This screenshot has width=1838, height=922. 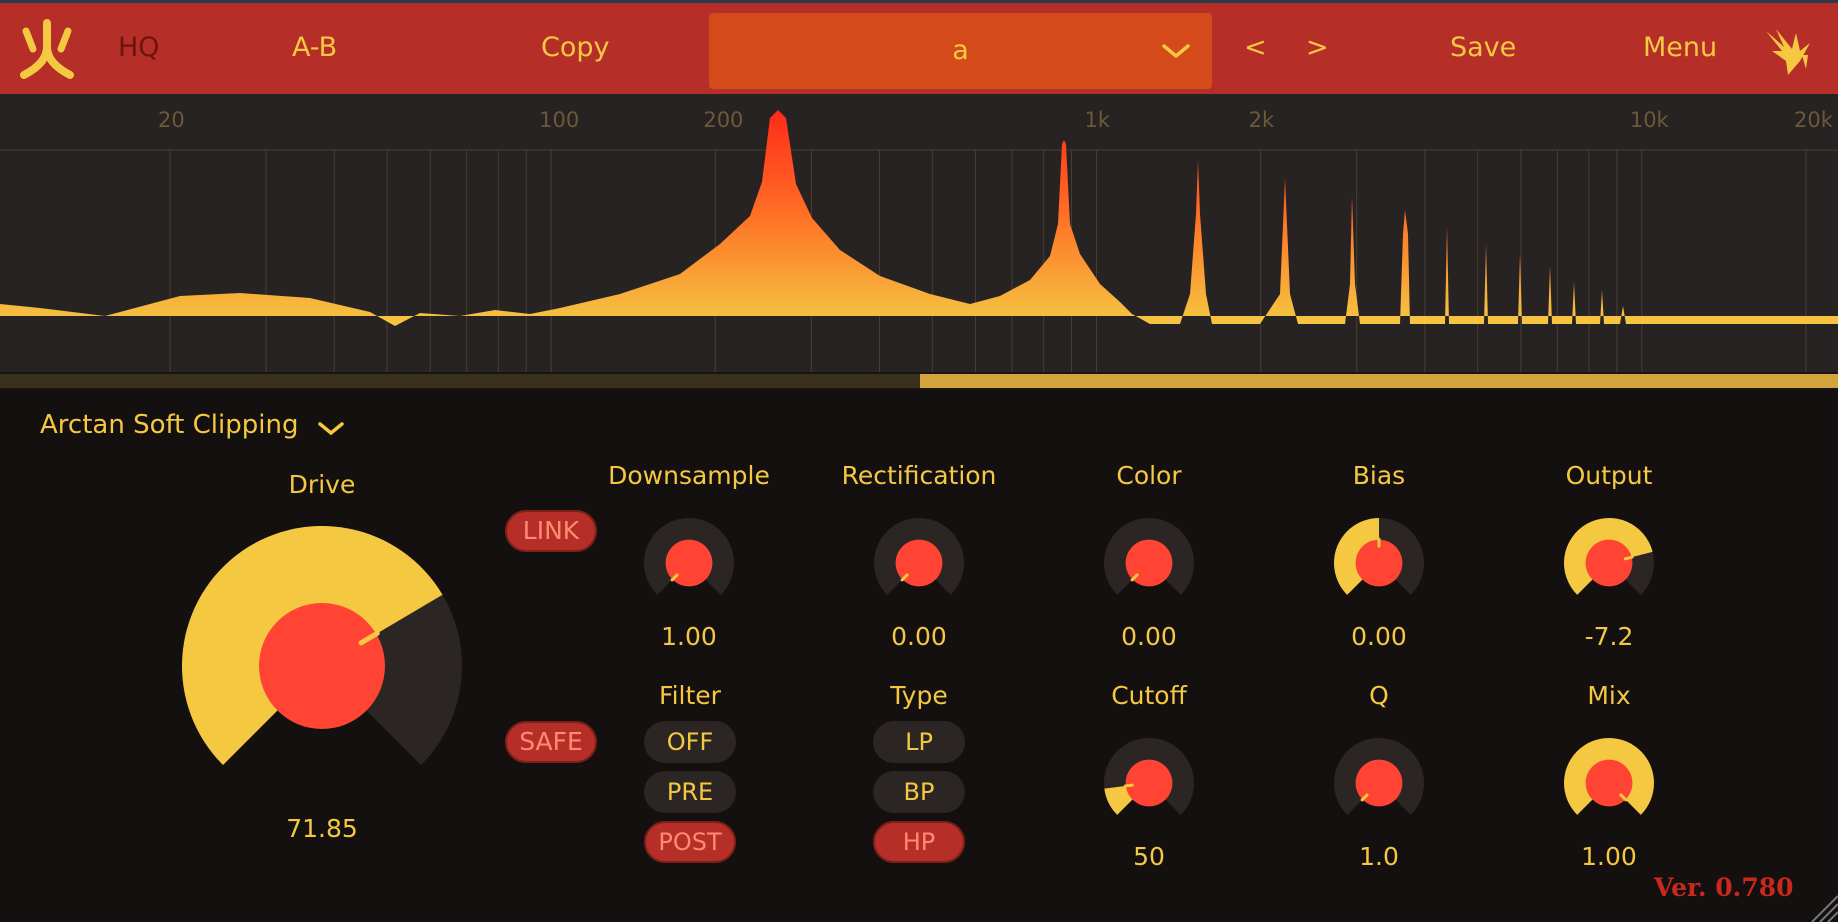 I want to click on output-value: -7.2, so click(x=1609, y=636).